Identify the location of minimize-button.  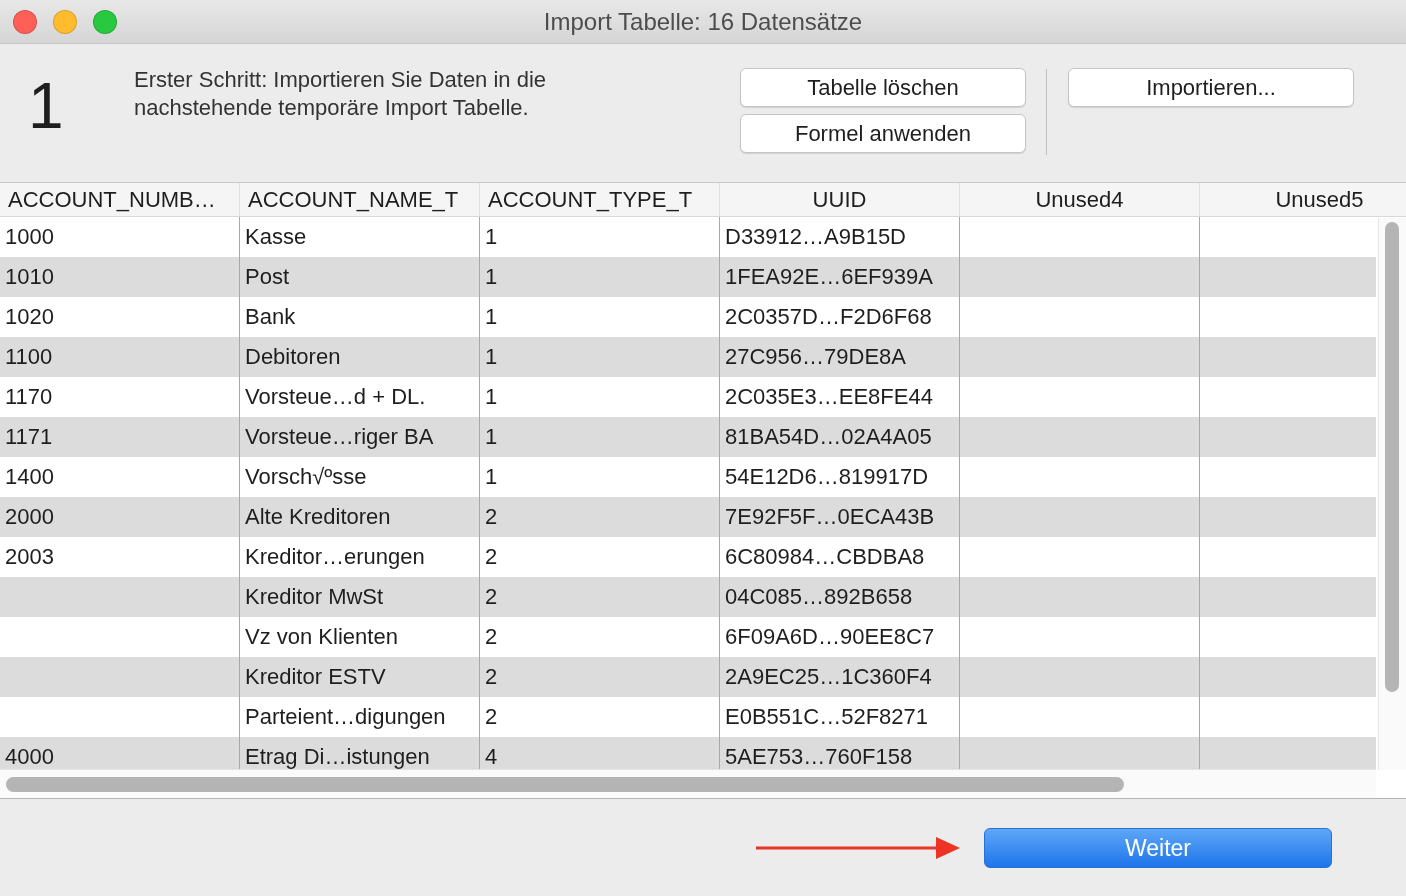
(65, 22).